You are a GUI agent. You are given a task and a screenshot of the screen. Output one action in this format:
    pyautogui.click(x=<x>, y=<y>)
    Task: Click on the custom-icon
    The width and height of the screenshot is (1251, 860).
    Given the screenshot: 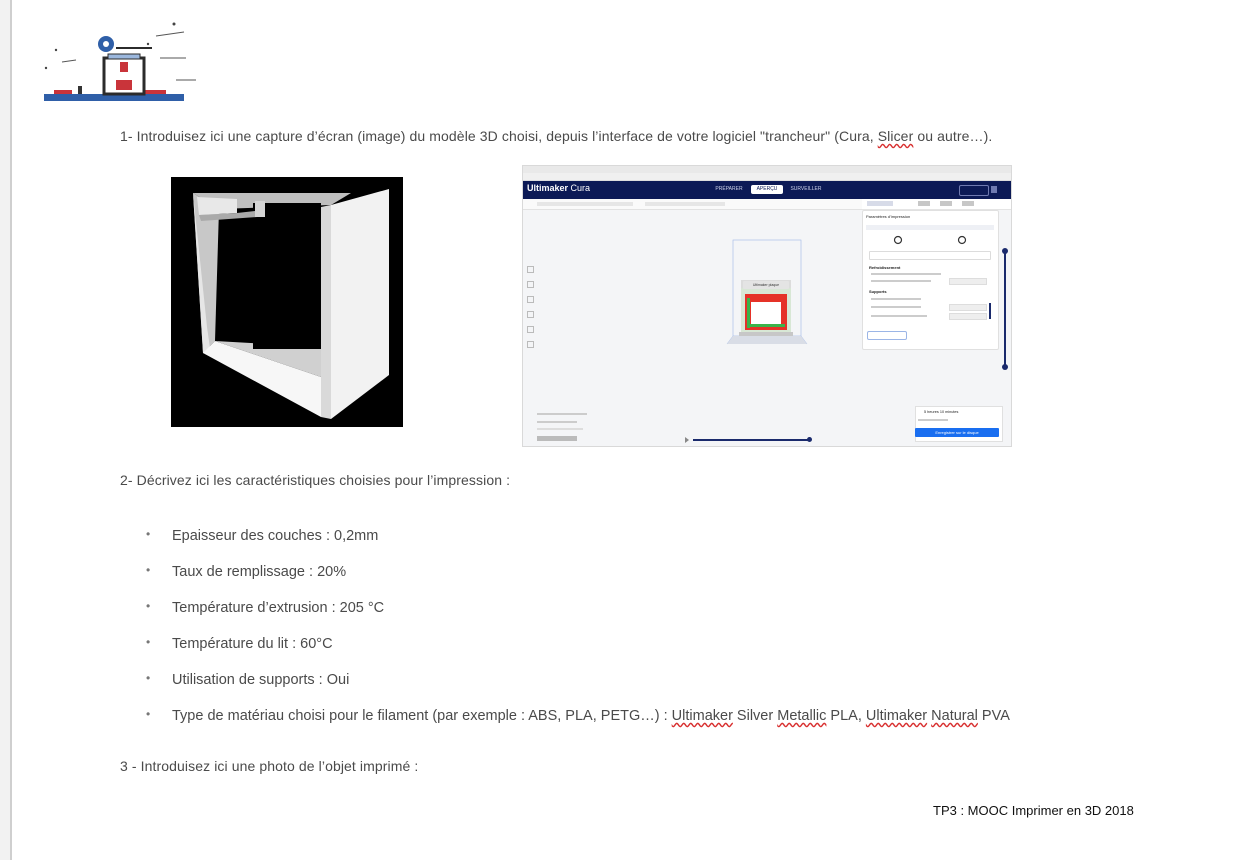 What is the action you would take?
    pyautogui.click(x=962, y=240)
    